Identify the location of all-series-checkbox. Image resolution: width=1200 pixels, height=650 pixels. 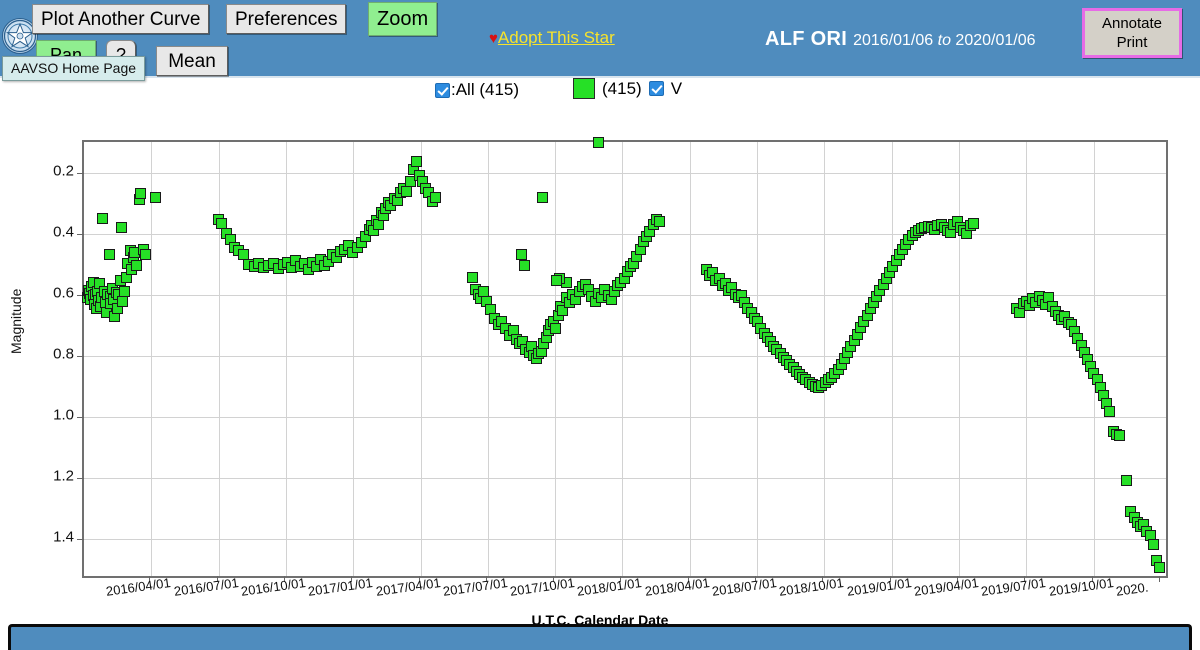
(442, 90).